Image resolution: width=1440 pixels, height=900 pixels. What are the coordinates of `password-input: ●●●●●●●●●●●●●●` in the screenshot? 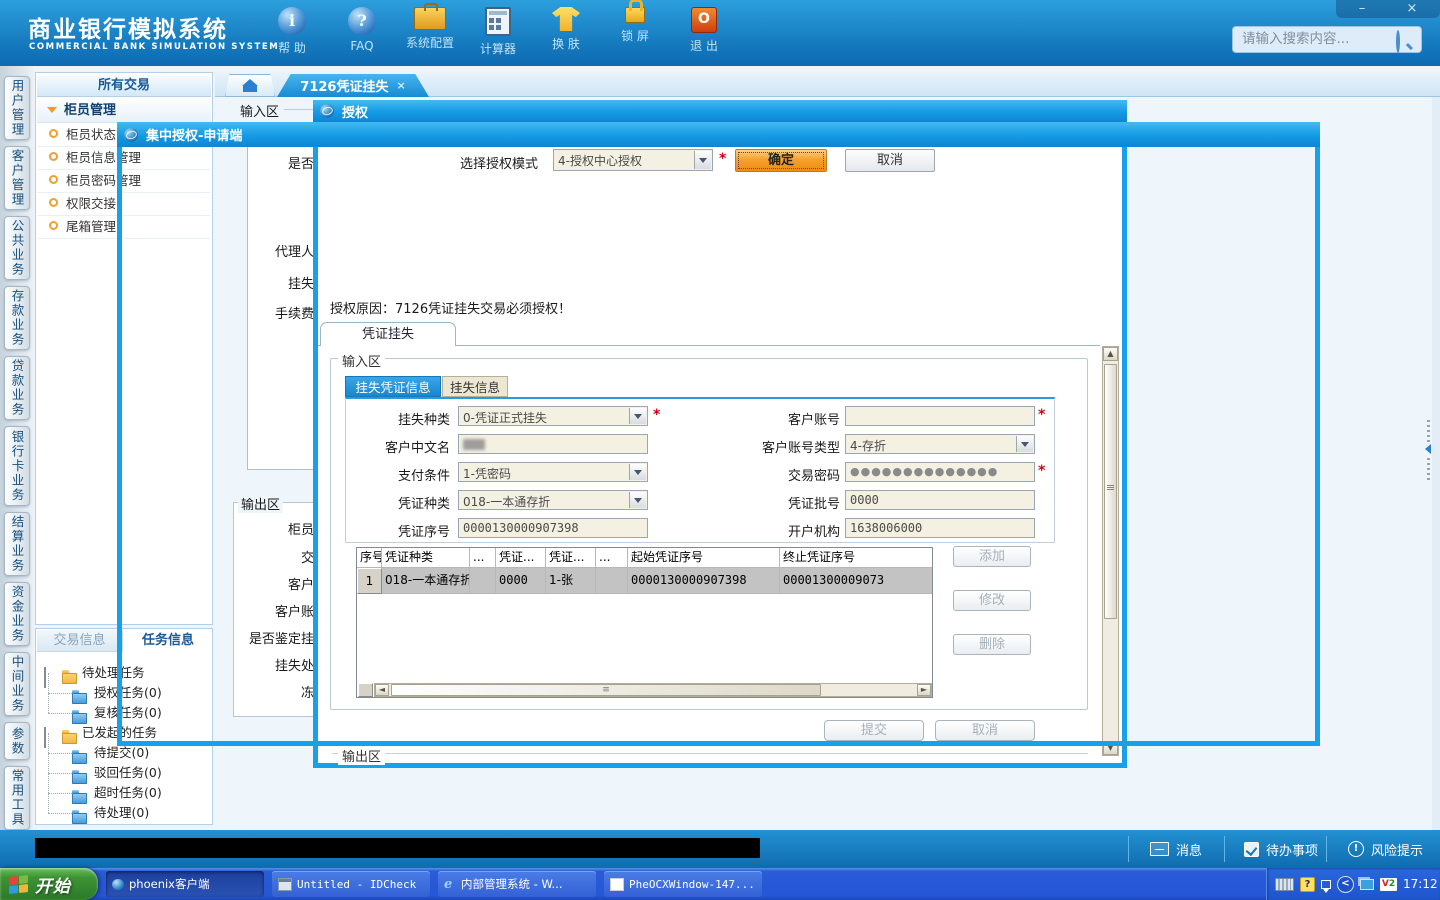 It's located at (940, 472).